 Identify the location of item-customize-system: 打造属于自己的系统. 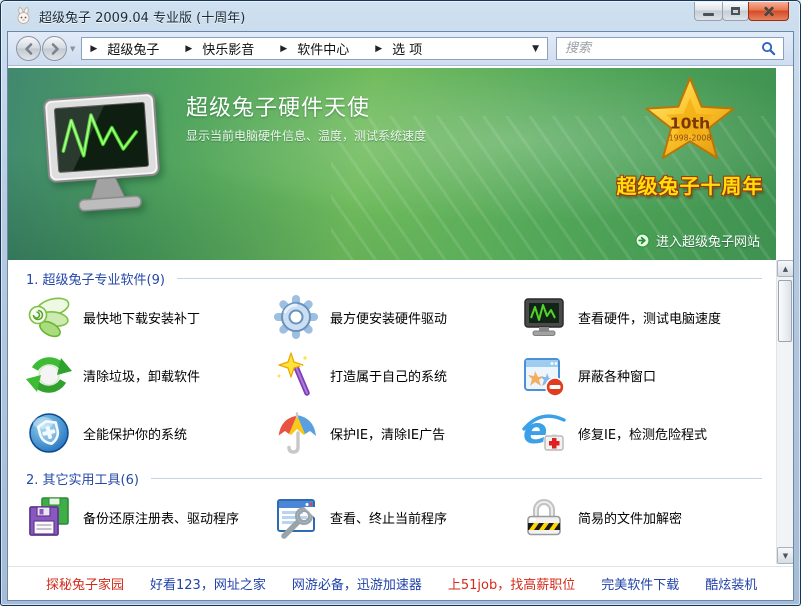
(397, 375).